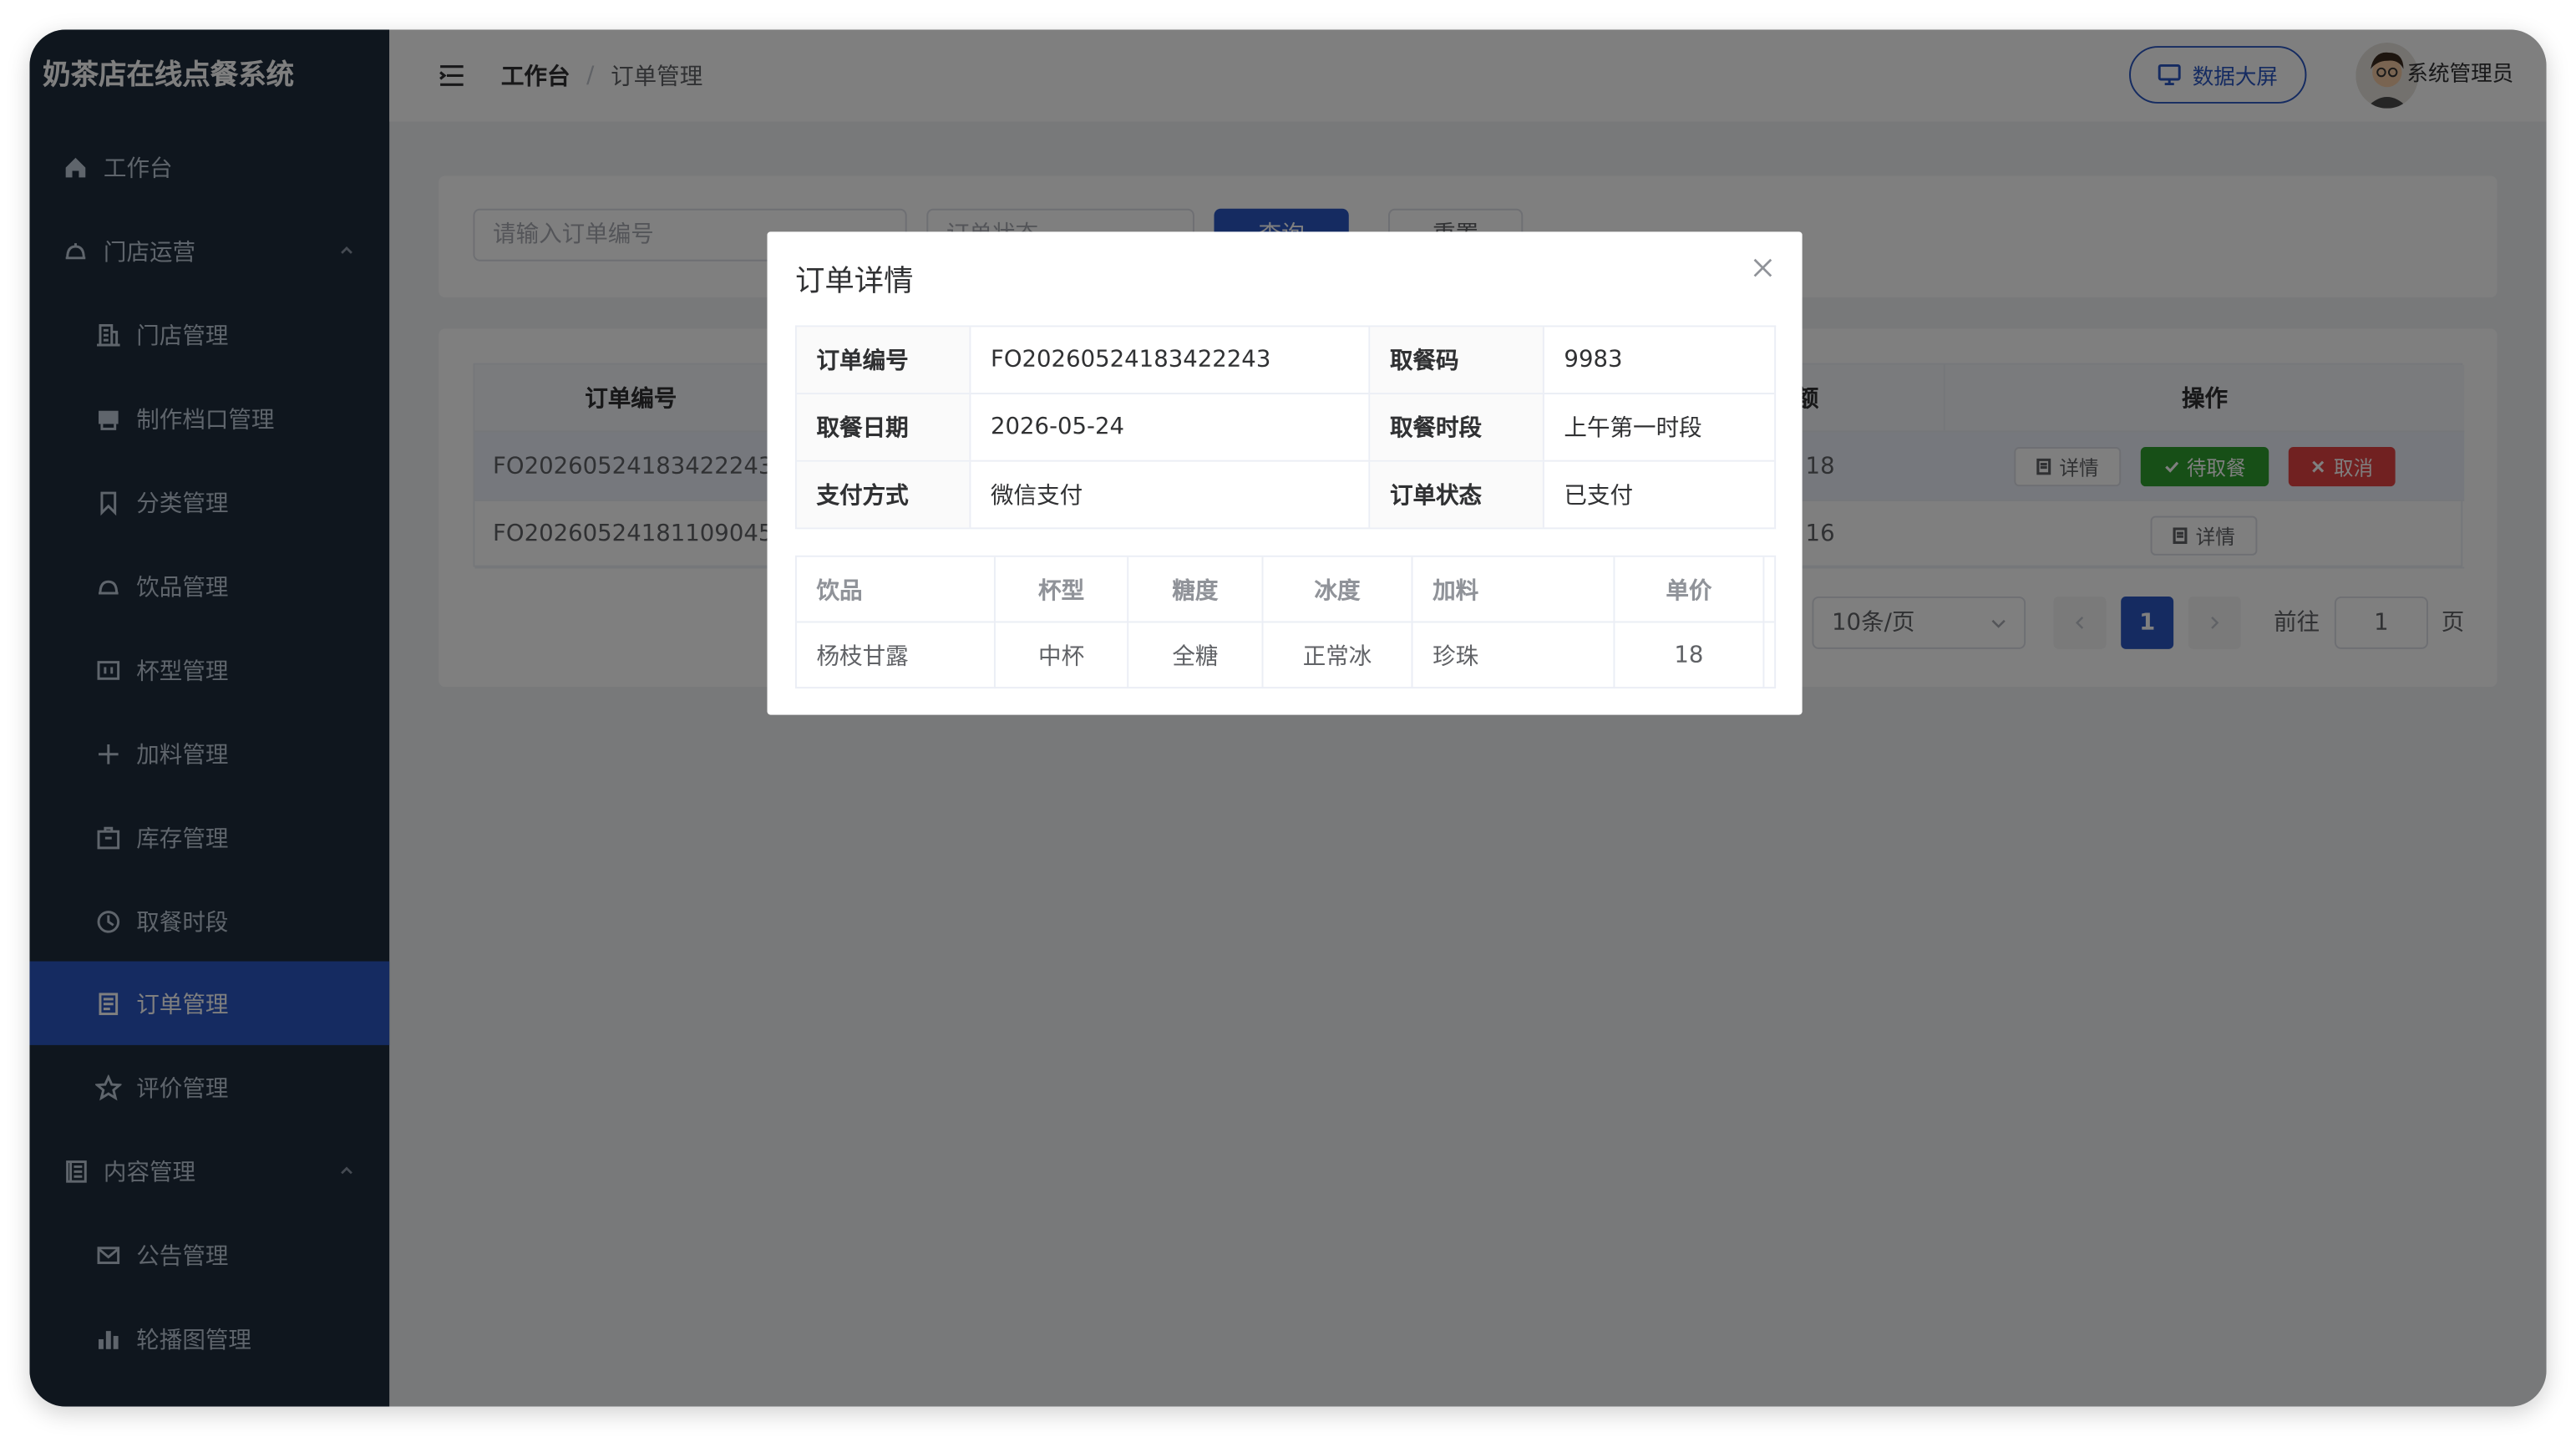 Image resolution: width=2576 pixels, height=1437 pixels. What do you see at coordinates (1690, 655) in the screenshot?
I see `price-cell: 18` at bounding box center [1690, 655].